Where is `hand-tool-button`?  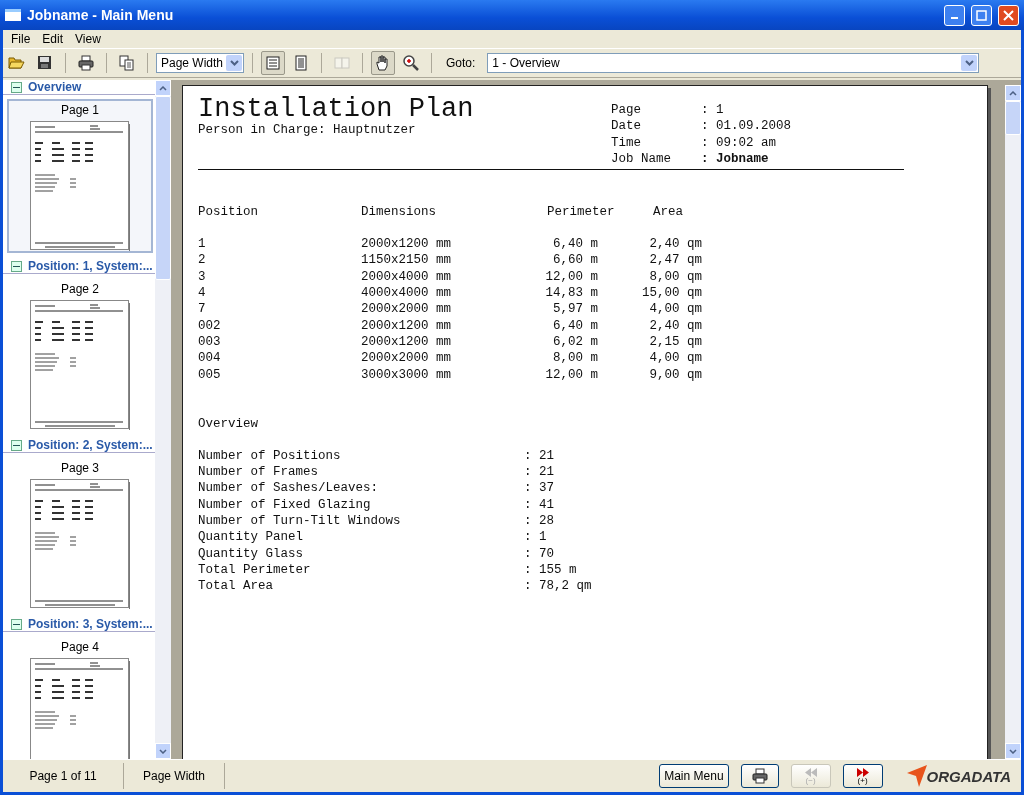 hand-tool-button is located at coordinates (383, 63).